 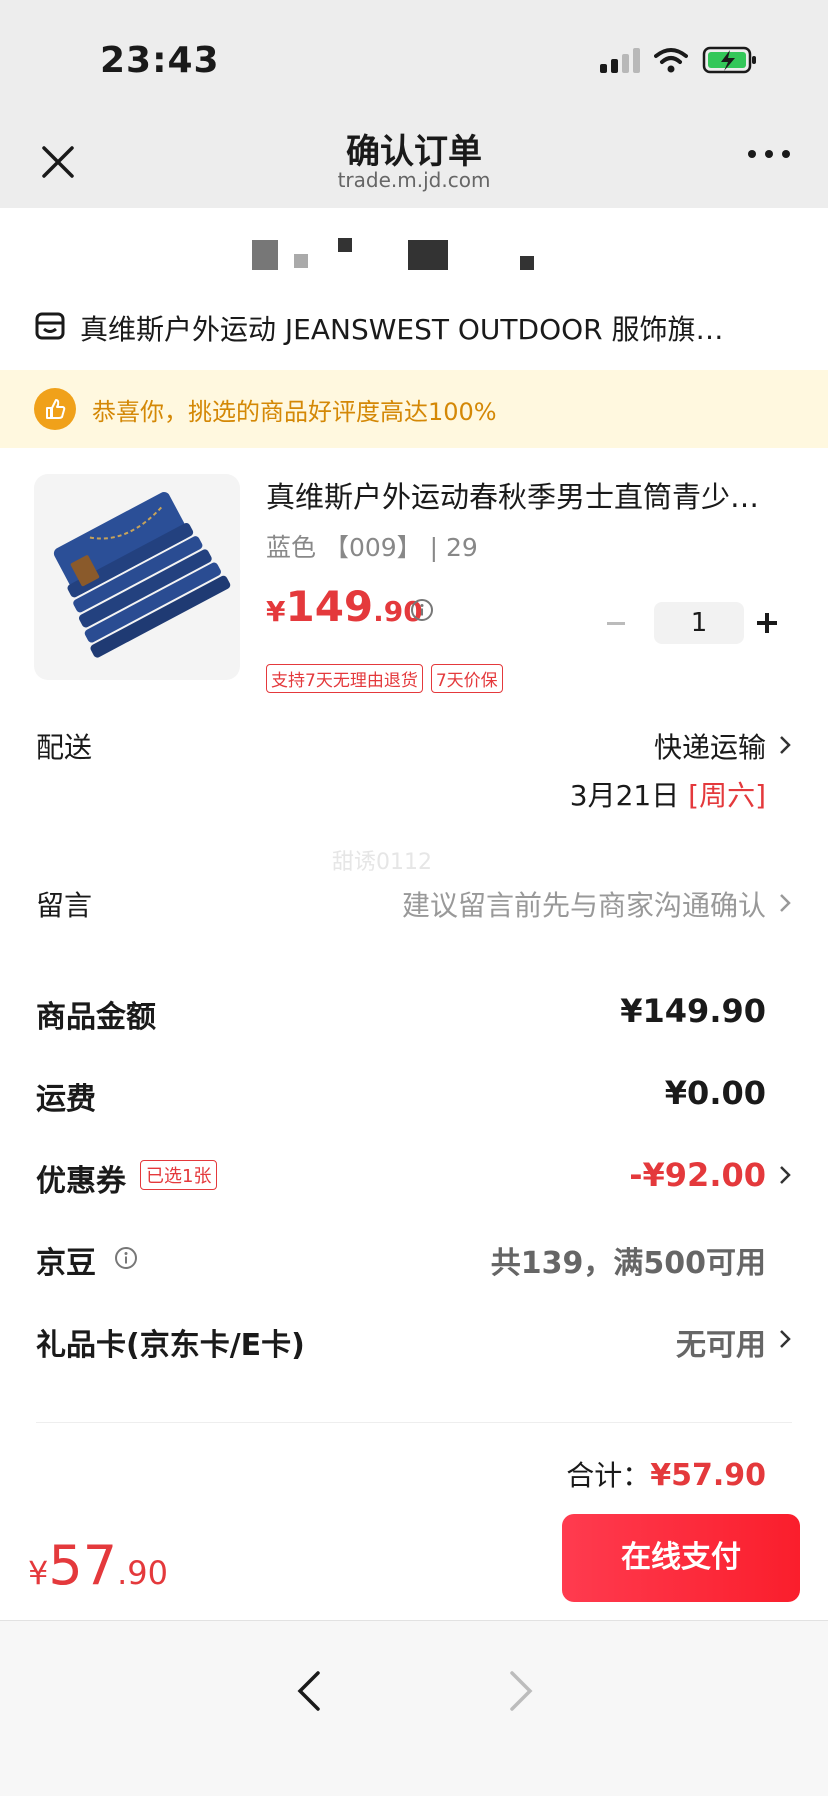 I want to click on page-title: 确认订单, so click(x=414, y=152).